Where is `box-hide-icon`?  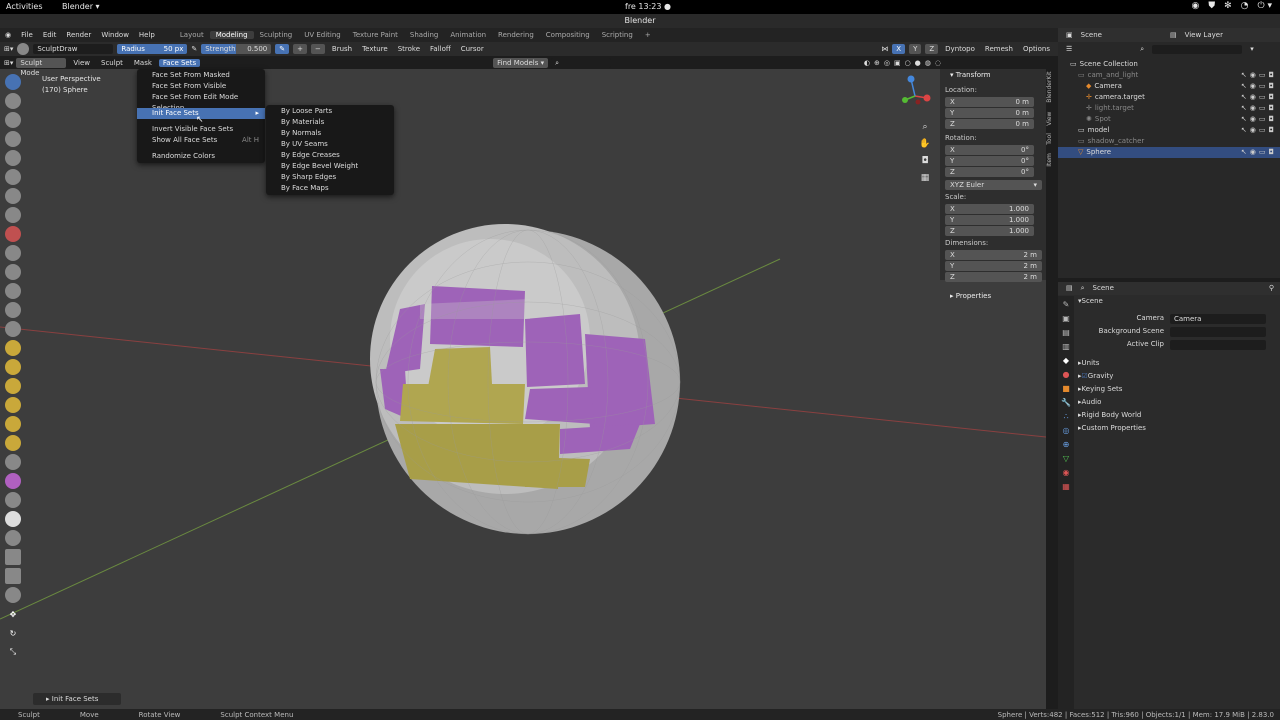
box-hide-icon is located at coordinates (13, 576).